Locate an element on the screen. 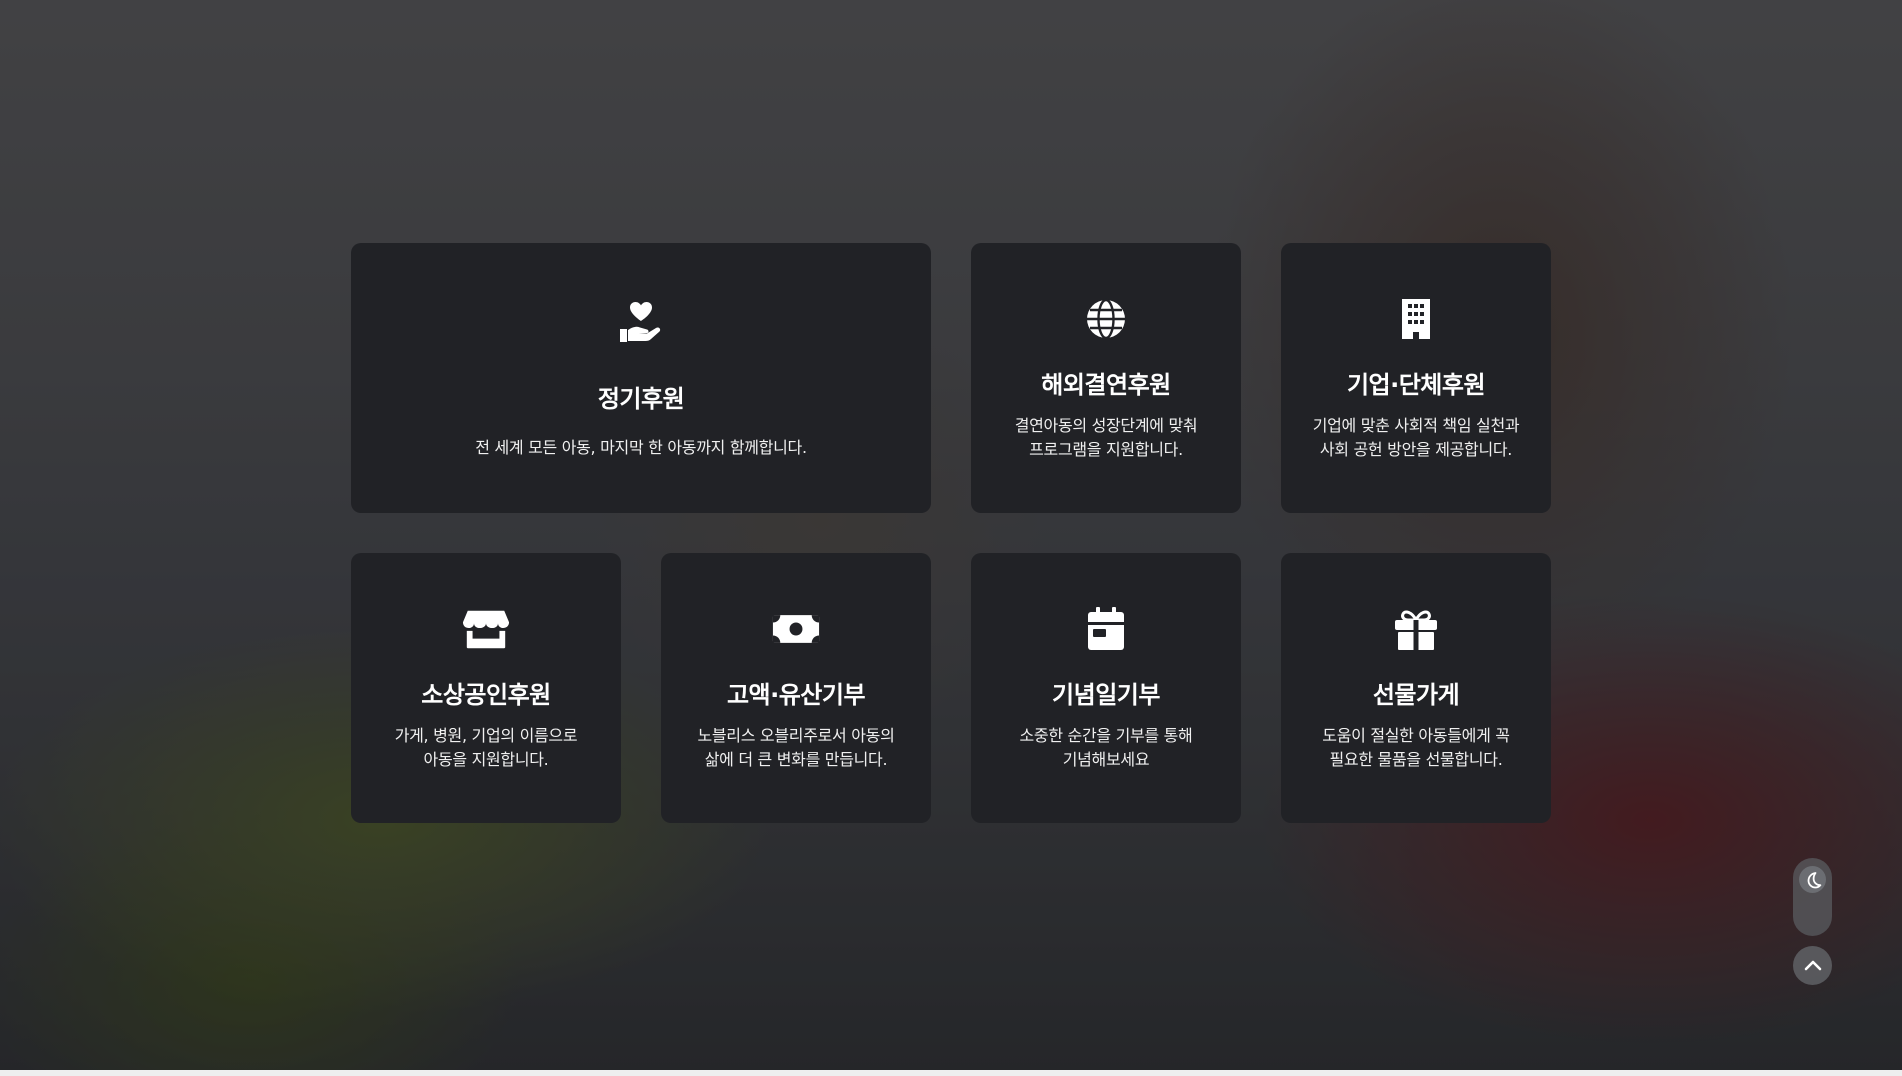 Image resolution: width=1902 pixels, height=1076 pixels. card-description: 도움이 절실한 아동들에게 꼭 필요한 물품을 선물합니다. is located at coordinates (1416, 748).